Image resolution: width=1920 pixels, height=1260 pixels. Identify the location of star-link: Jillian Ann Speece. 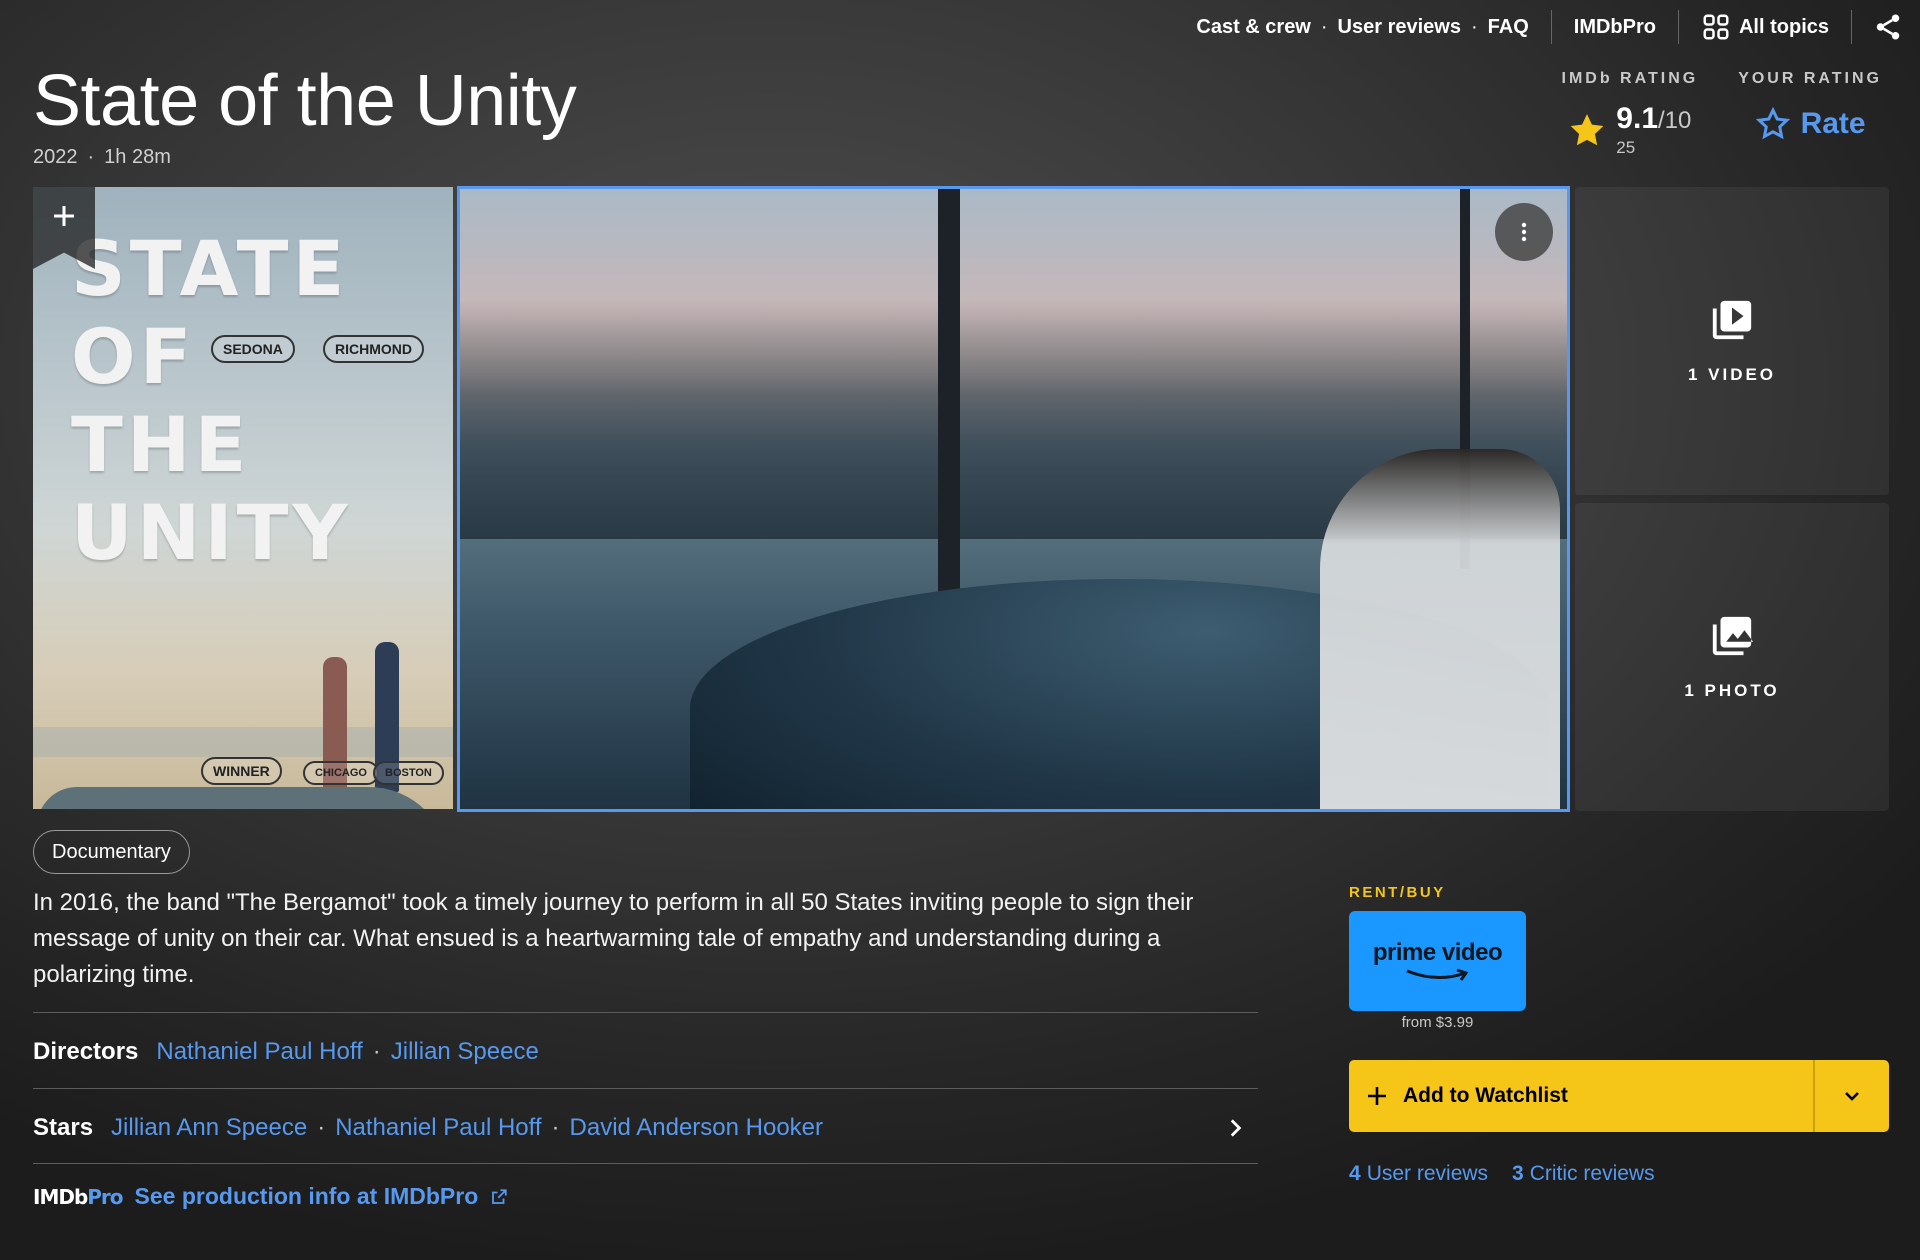
(209, 1128).